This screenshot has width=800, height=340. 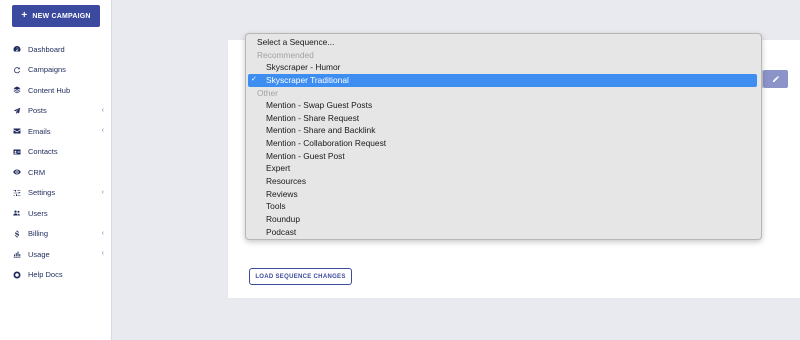 I want to click on dropdown-option: Mention - Share Request, so click(x=503, y=118).